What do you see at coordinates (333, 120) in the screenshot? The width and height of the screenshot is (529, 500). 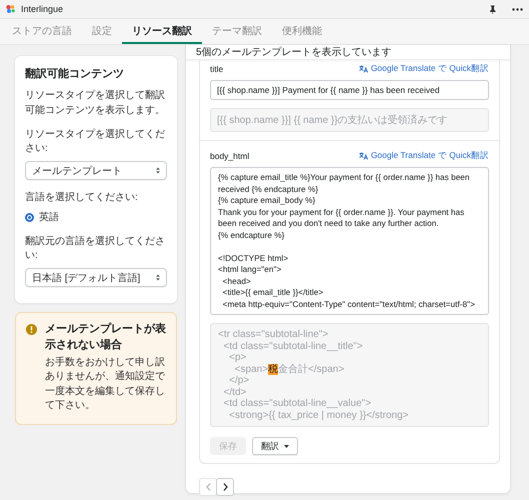 I see `source-text-line: [{{ shop.name }}] {{ name }}の支払いは受領済みです` at bounding box center [333, 120].